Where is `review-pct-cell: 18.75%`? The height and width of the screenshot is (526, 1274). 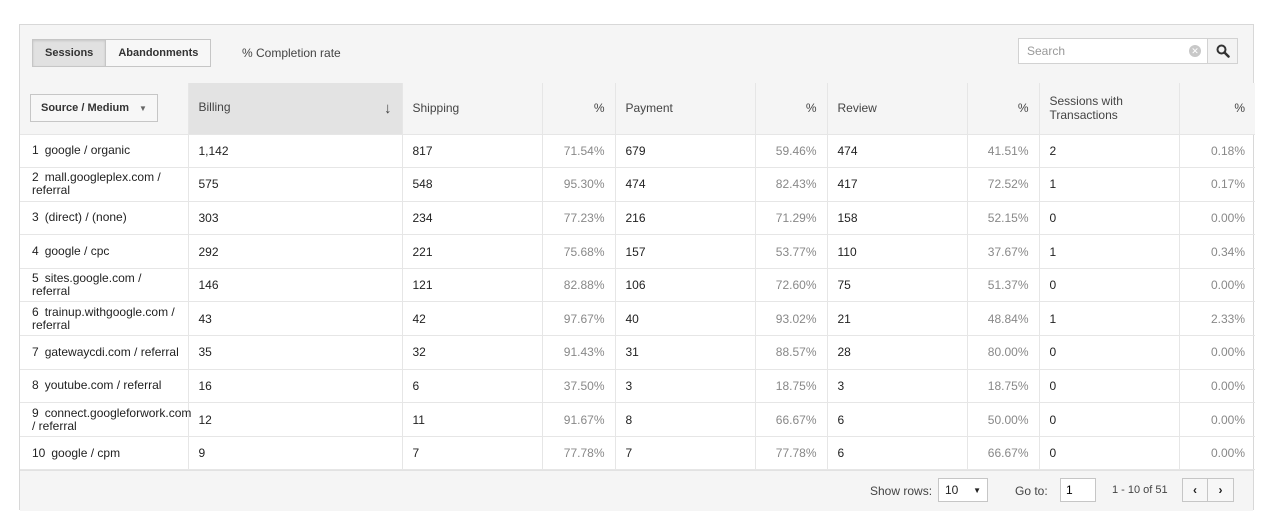 review-pct-cell: 18.75% is located at coordinates (1003, 386).